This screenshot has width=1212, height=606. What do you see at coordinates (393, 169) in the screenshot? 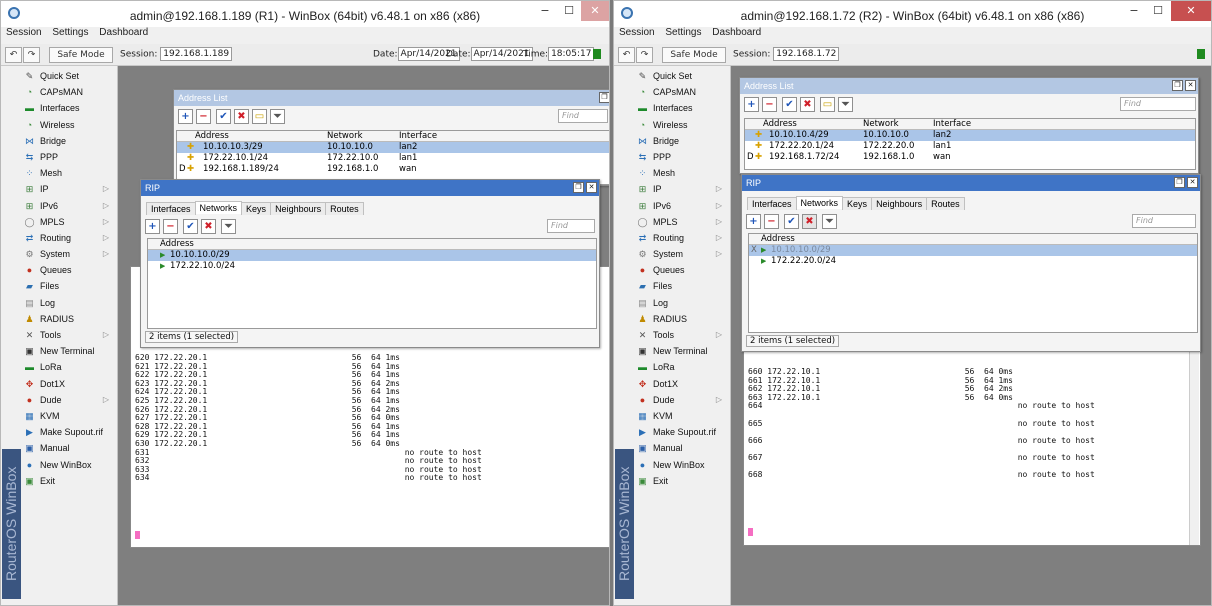
I see `table-row: D ✚ 192.168.1.189/24 192.168.1.0 wan` at bounding box center [393, 169].